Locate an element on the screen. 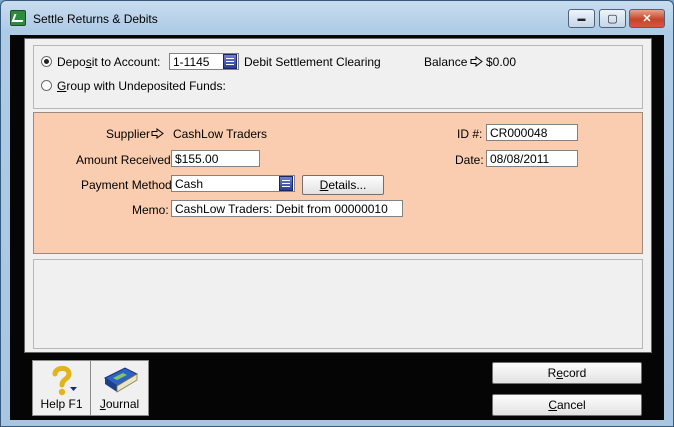 The image size is (674, 427). record-button: Re cord is located at coordinates (567, 373).